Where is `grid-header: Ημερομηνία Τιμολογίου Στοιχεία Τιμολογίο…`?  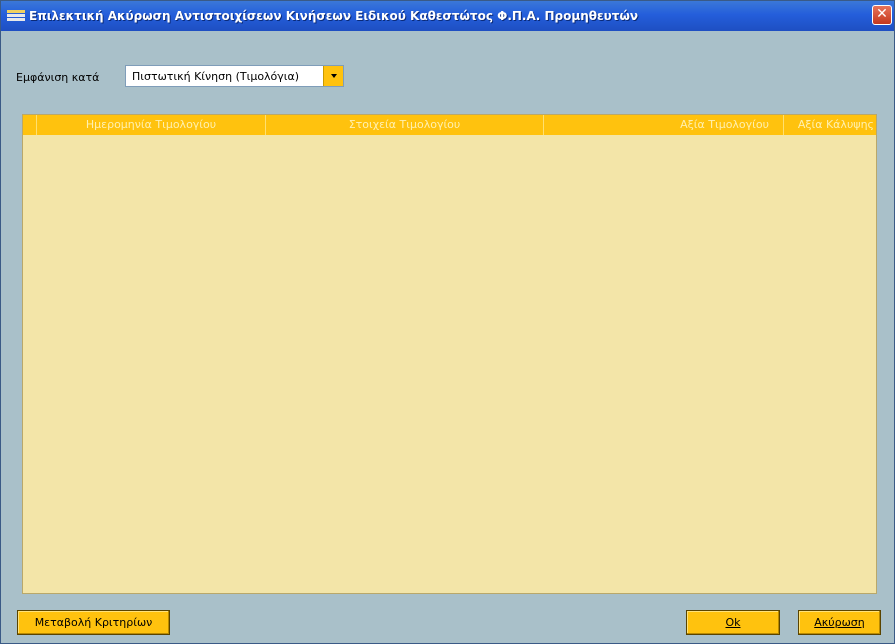
grid-header: Ημερομηνία Τιμολογίου Στοιχεία Τιμολογίο… is located at coordinates (449, 125).